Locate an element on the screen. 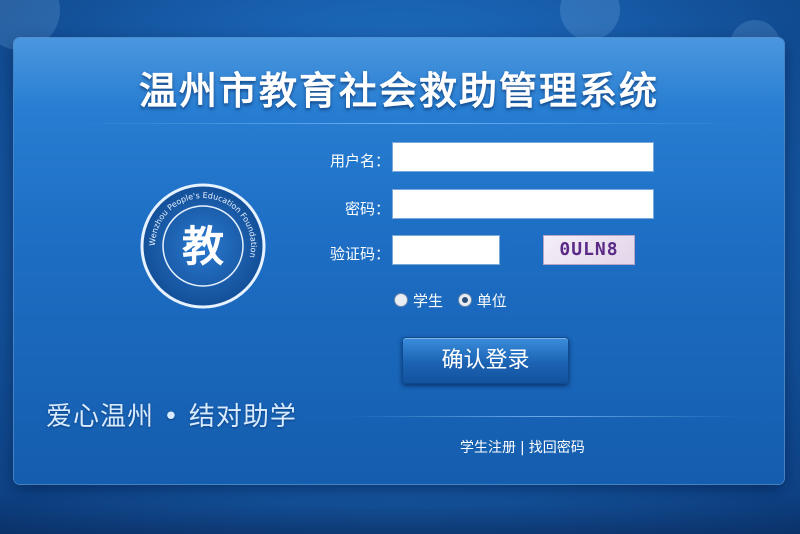 The image size is (800, 534). radio-selected-icon is located at coordinates (464, 300).